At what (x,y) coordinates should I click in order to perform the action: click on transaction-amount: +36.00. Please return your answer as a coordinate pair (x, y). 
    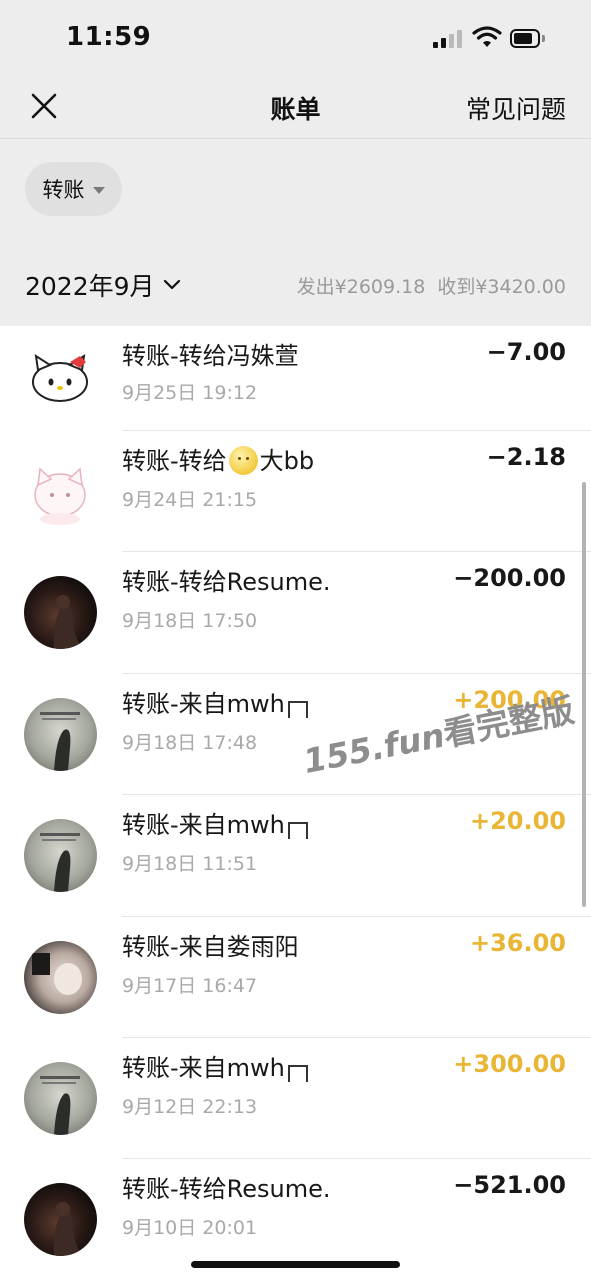
    Looking at the image, I should click on (517, 942).